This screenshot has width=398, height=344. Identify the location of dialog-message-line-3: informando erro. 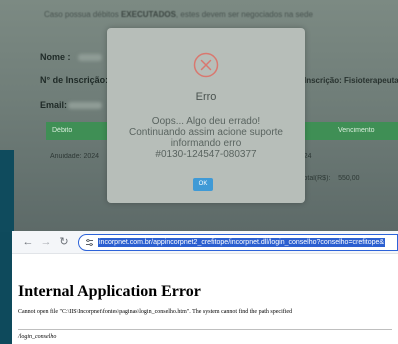
(206, 143).